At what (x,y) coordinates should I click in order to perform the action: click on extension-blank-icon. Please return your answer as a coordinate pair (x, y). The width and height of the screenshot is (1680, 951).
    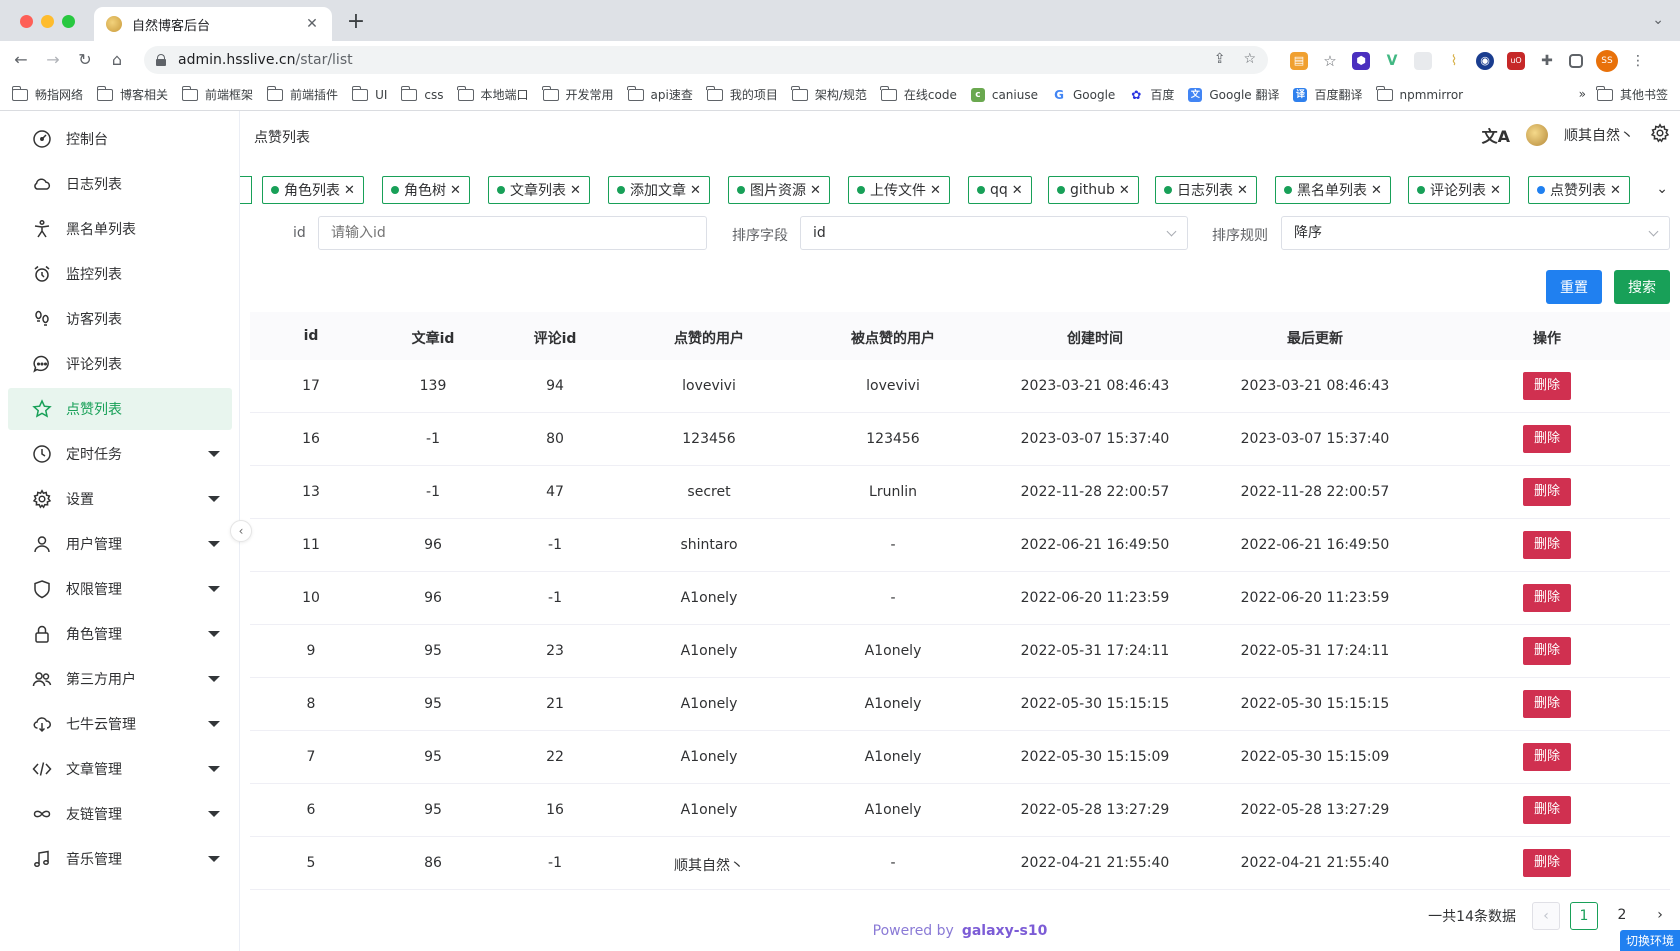
    Looking at the image, I should click on (1423, 61).